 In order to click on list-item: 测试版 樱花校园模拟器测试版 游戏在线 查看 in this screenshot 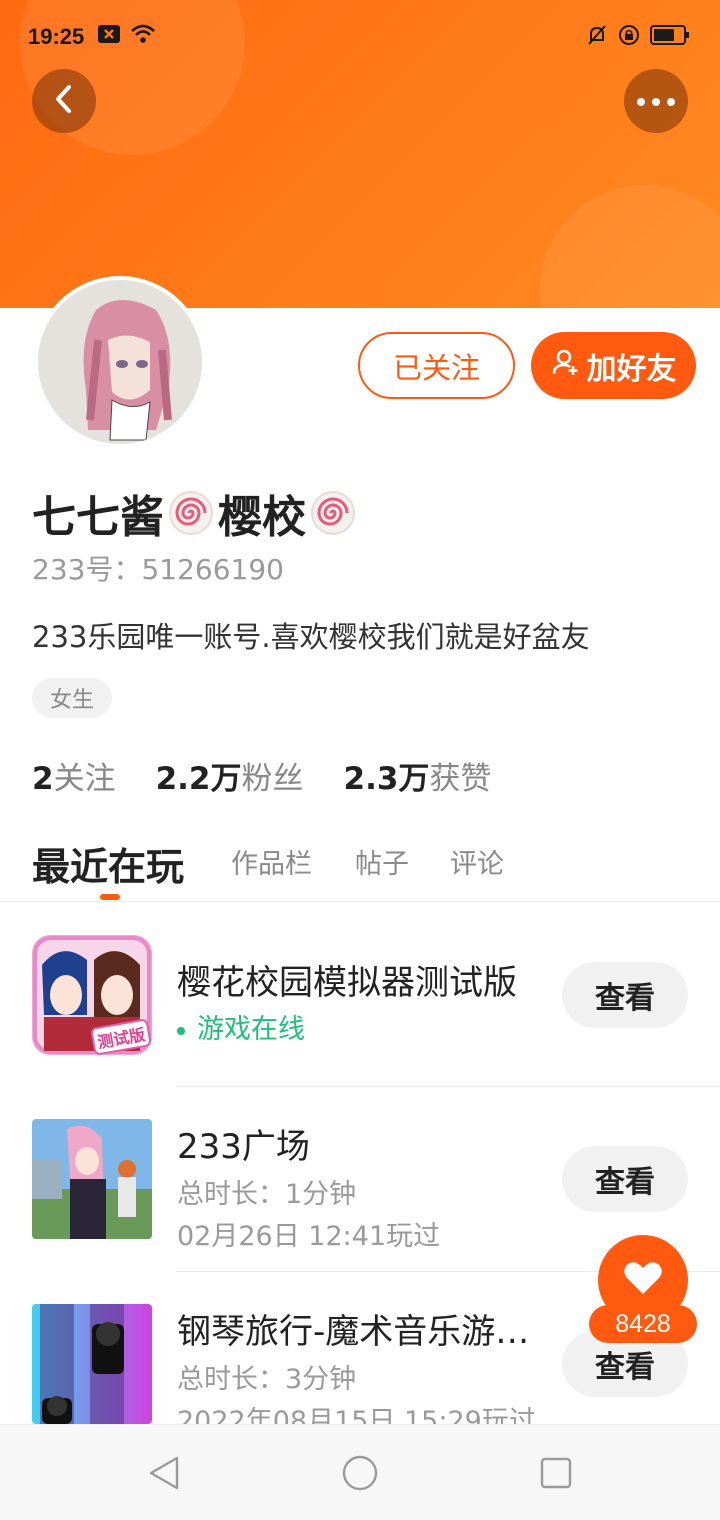, I will do `click(360, 995)`.